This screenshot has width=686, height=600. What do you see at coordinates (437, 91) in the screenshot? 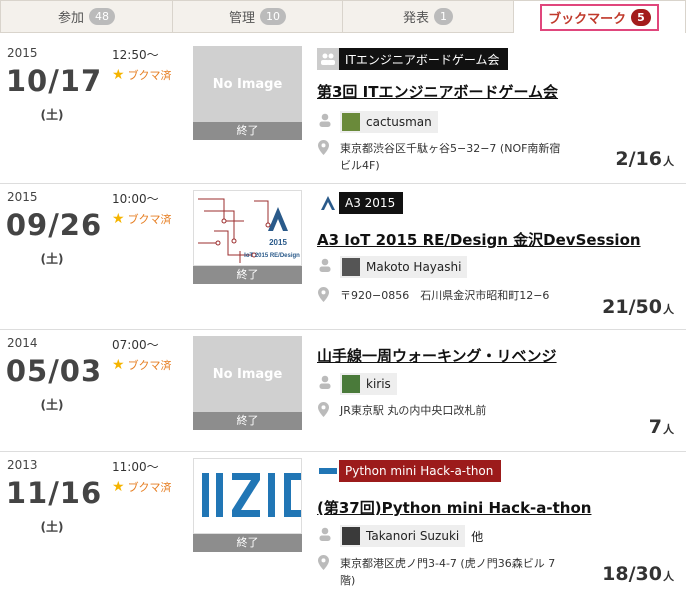
I see `event-title-link: 第3回 ITエンジニアボードゲーム会` at bounding box center [437, 91].